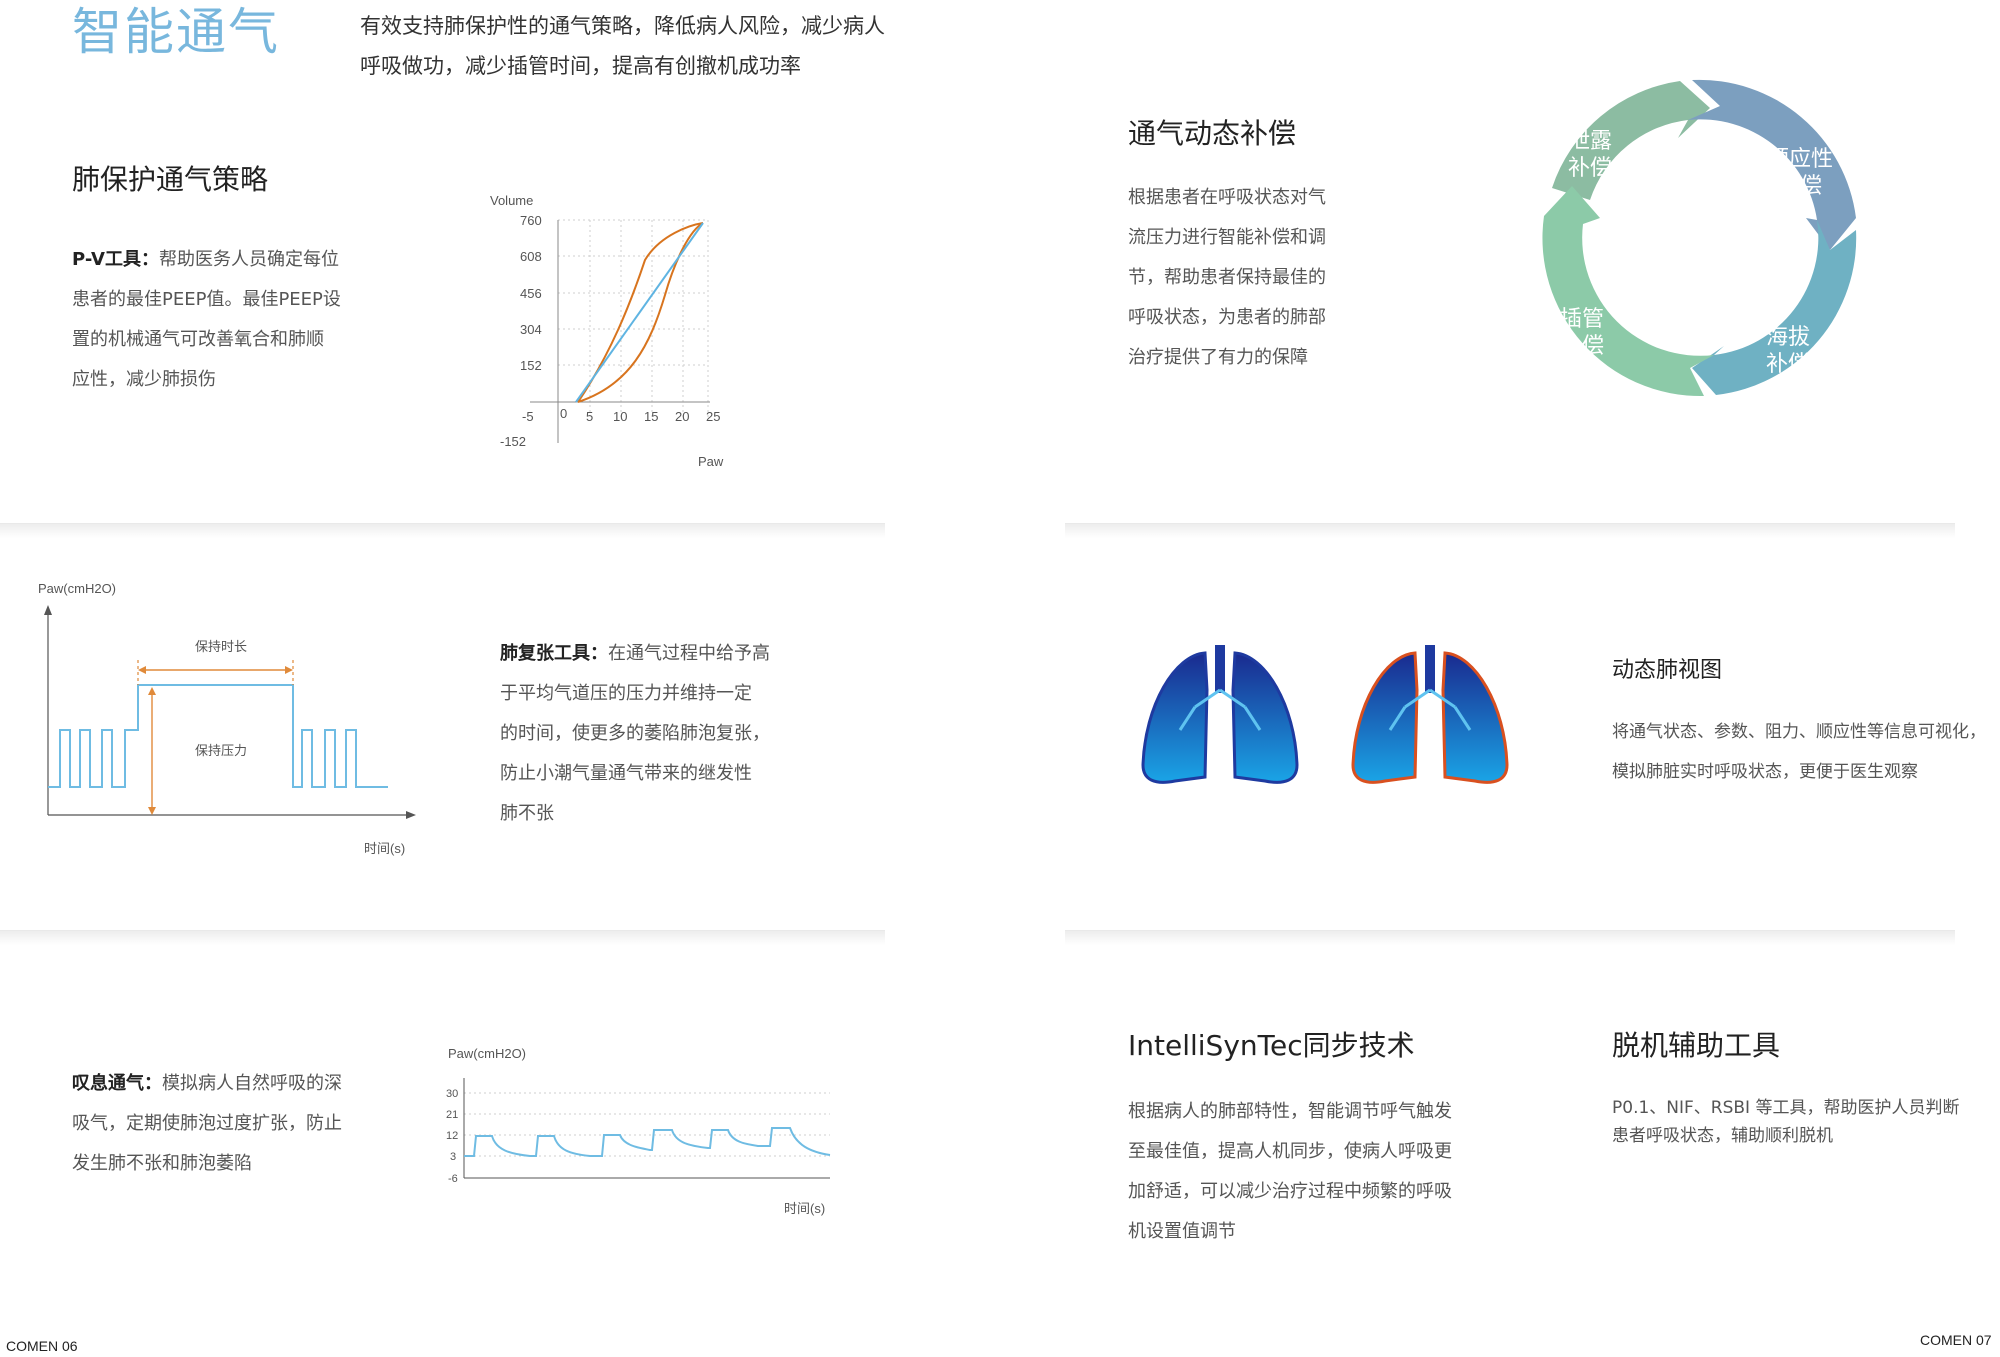 The width and height of the screenshot is (2000, 1357). I want to click on dc-line: 节，帮助患者保持最佳的, so click(1227, 277).